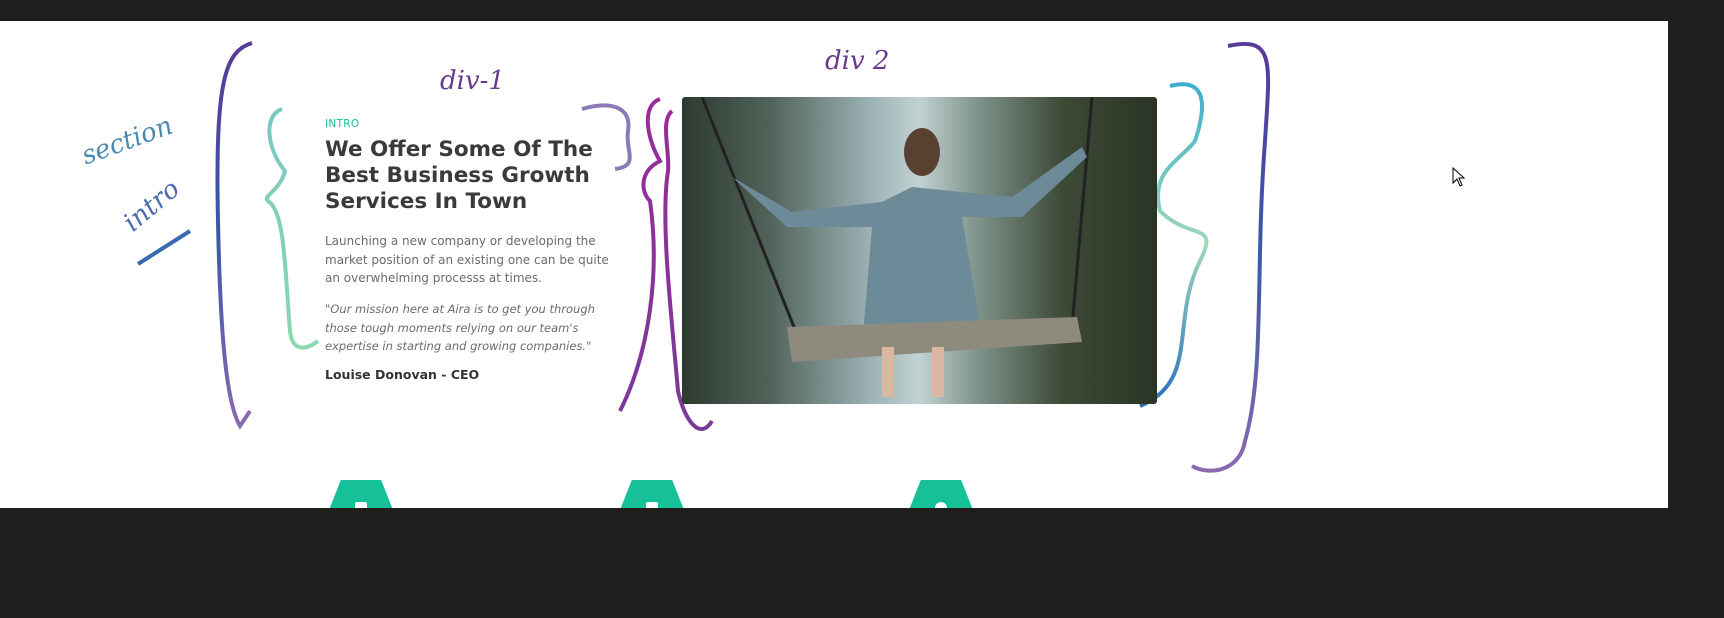 This screenshot has width=1724, height=618. Describe the element at coordinates (472, 81) in the screenshot. I see `annotation-div1: div-1` at that location.